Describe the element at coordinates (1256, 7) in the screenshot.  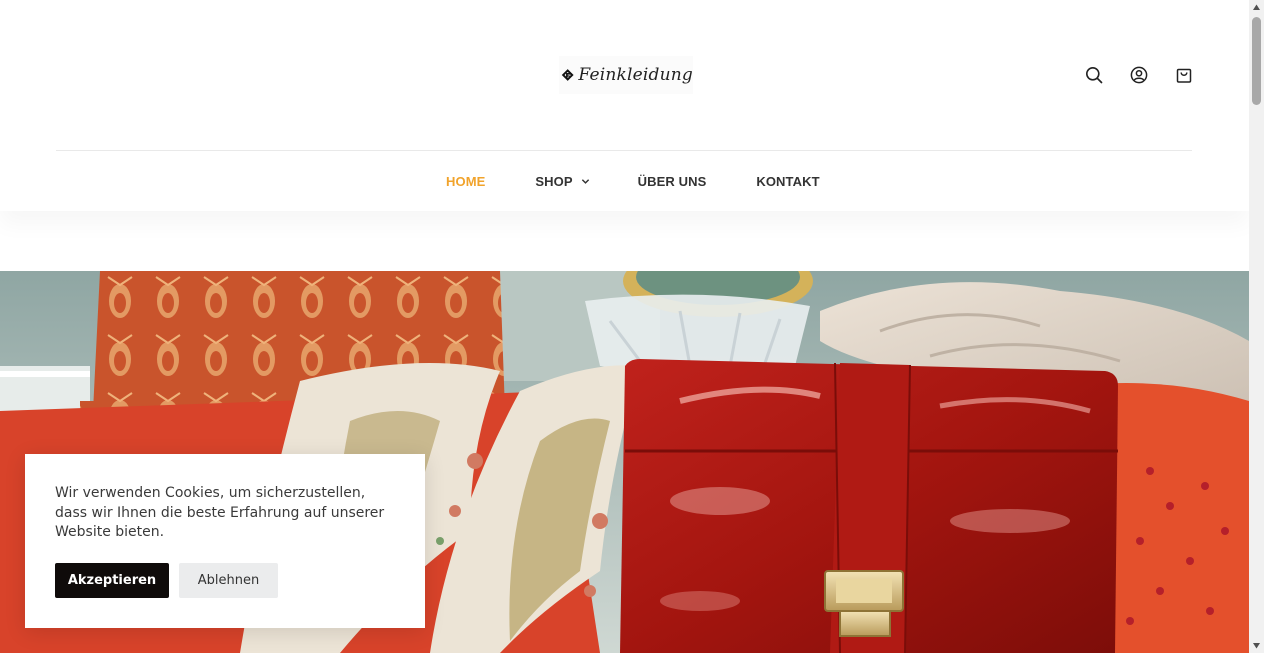
I see `scroll-up-arrow-icon` at that location.